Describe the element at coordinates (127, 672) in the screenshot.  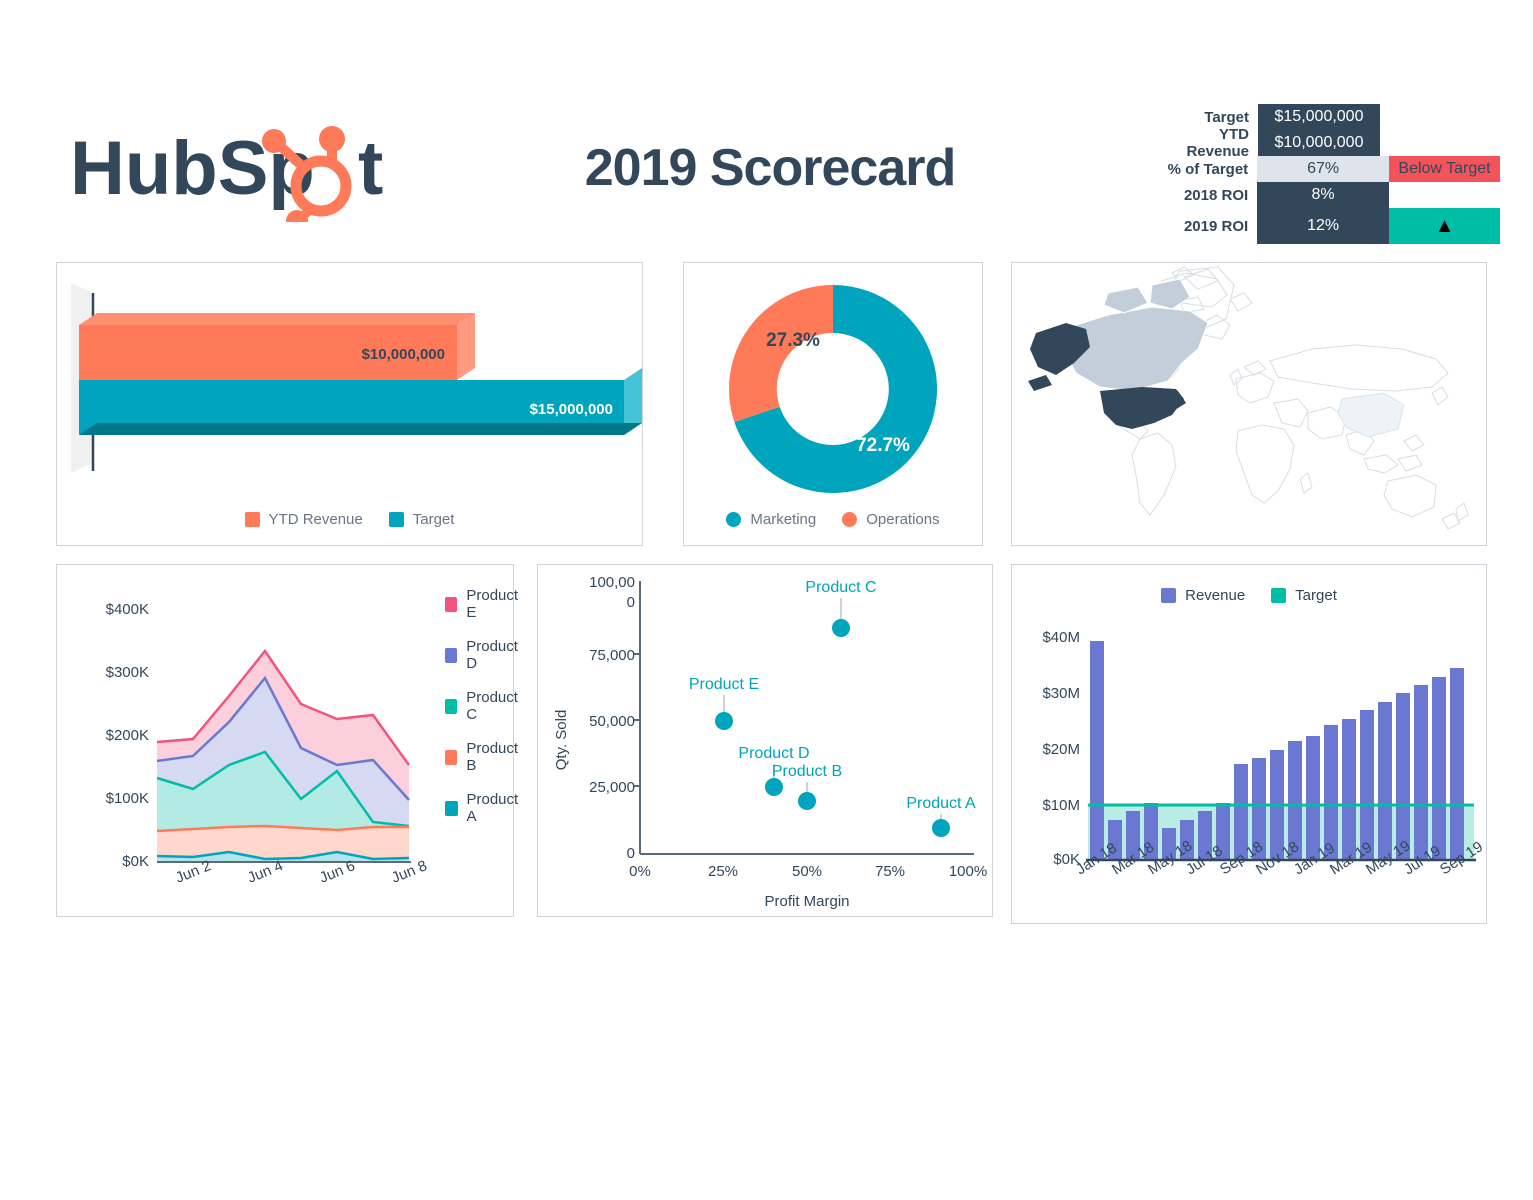
I see `area-ytick: $300K` at that location.